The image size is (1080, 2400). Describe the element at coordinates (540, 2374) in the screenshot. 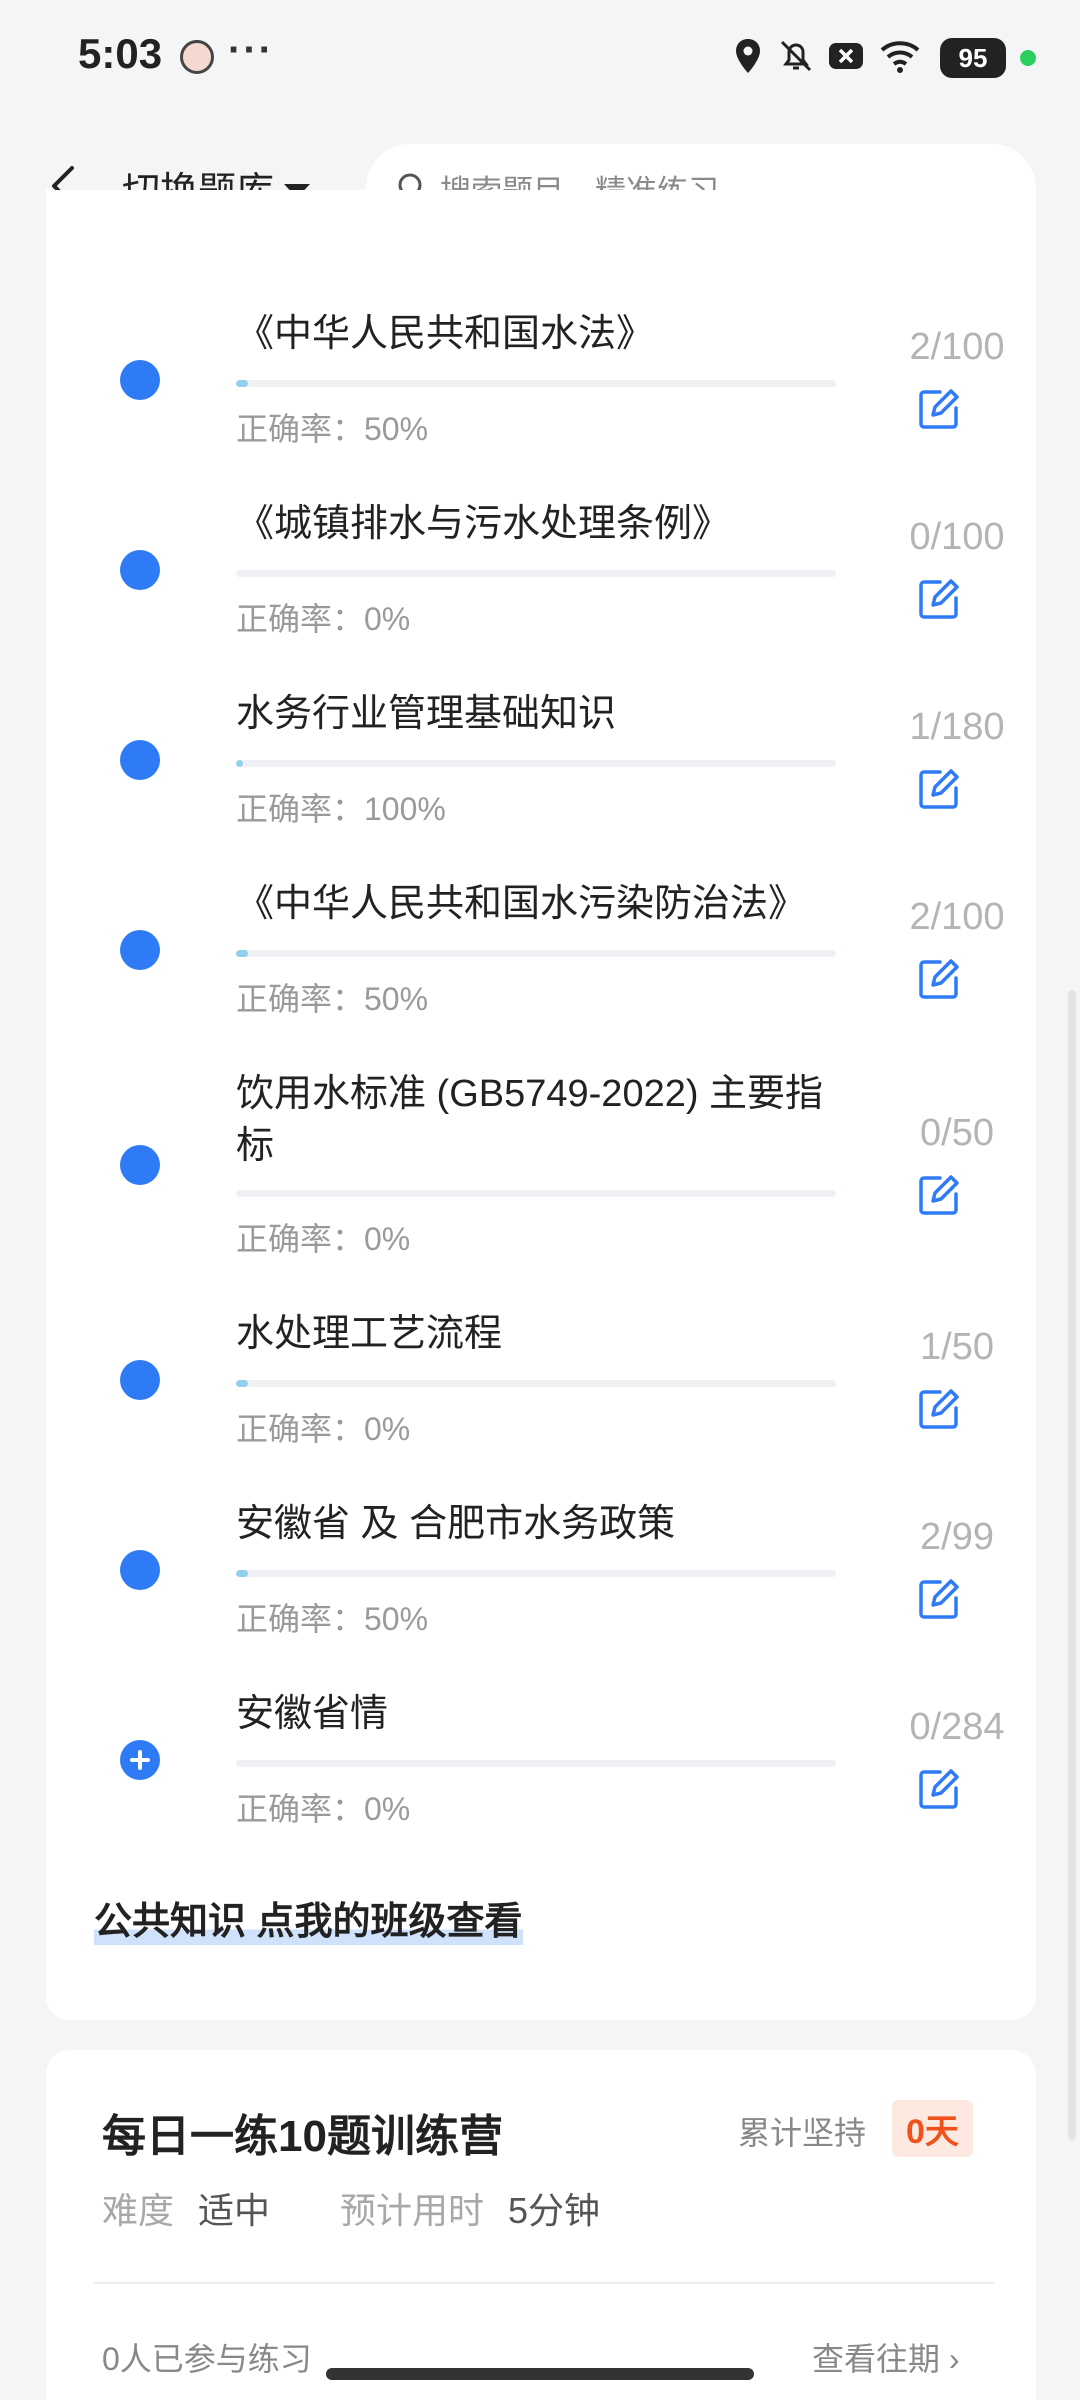

I see `home-indicator` at that location.